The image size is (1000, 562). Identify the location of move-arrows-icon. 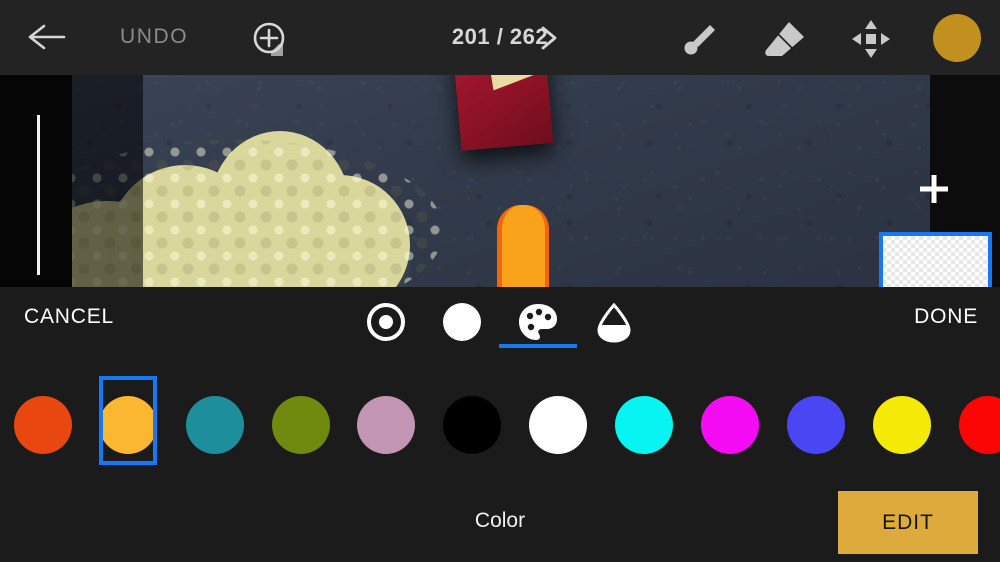
(871, 39).